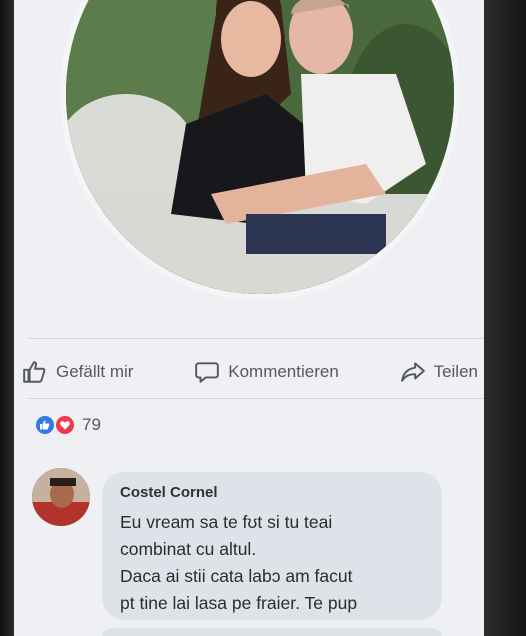  What do you see at coordinates (65, 425) in the screenshot?
I see `love-reaction-icon` at bounding box center [65, 425].